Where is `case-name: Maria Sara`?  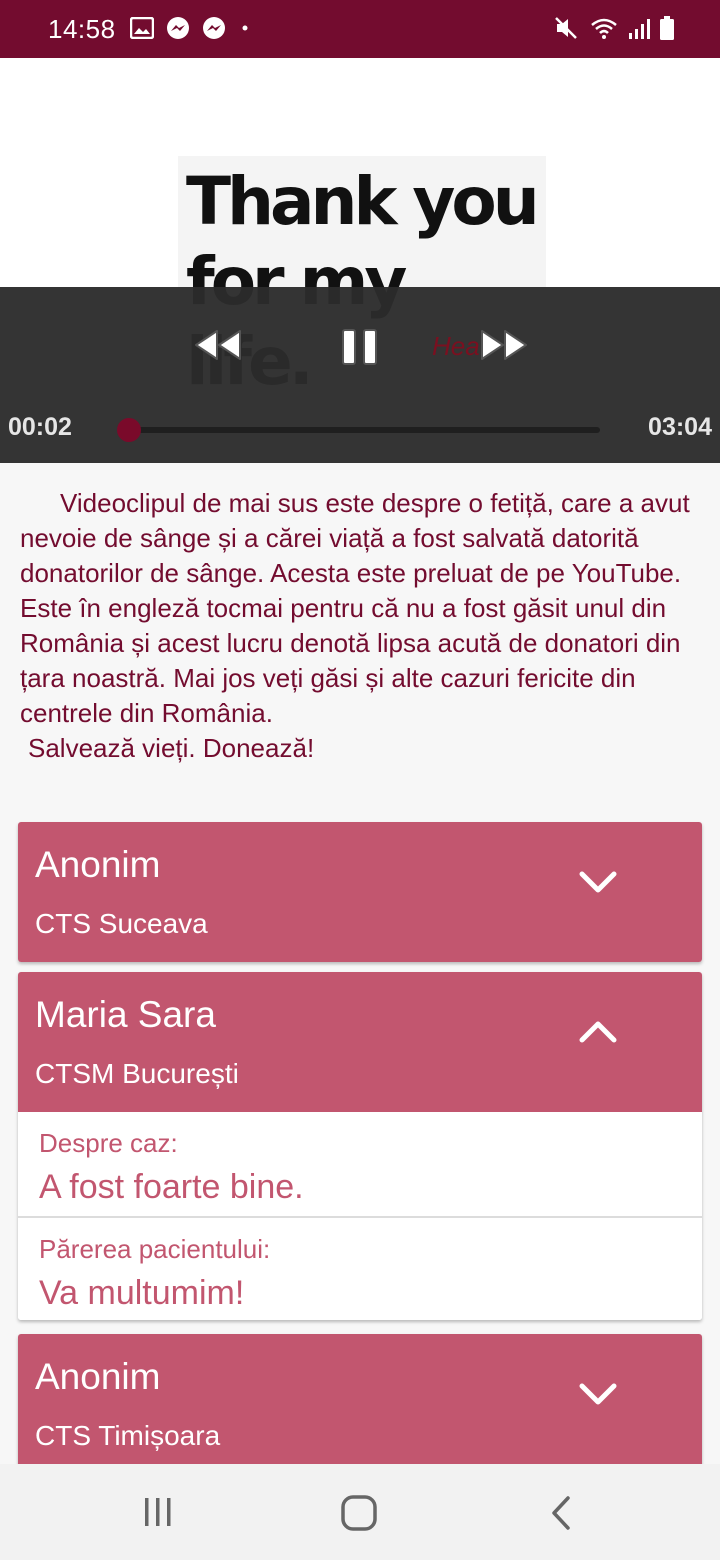
case-name: Maria Sara is located at coordinates (125, 1014).